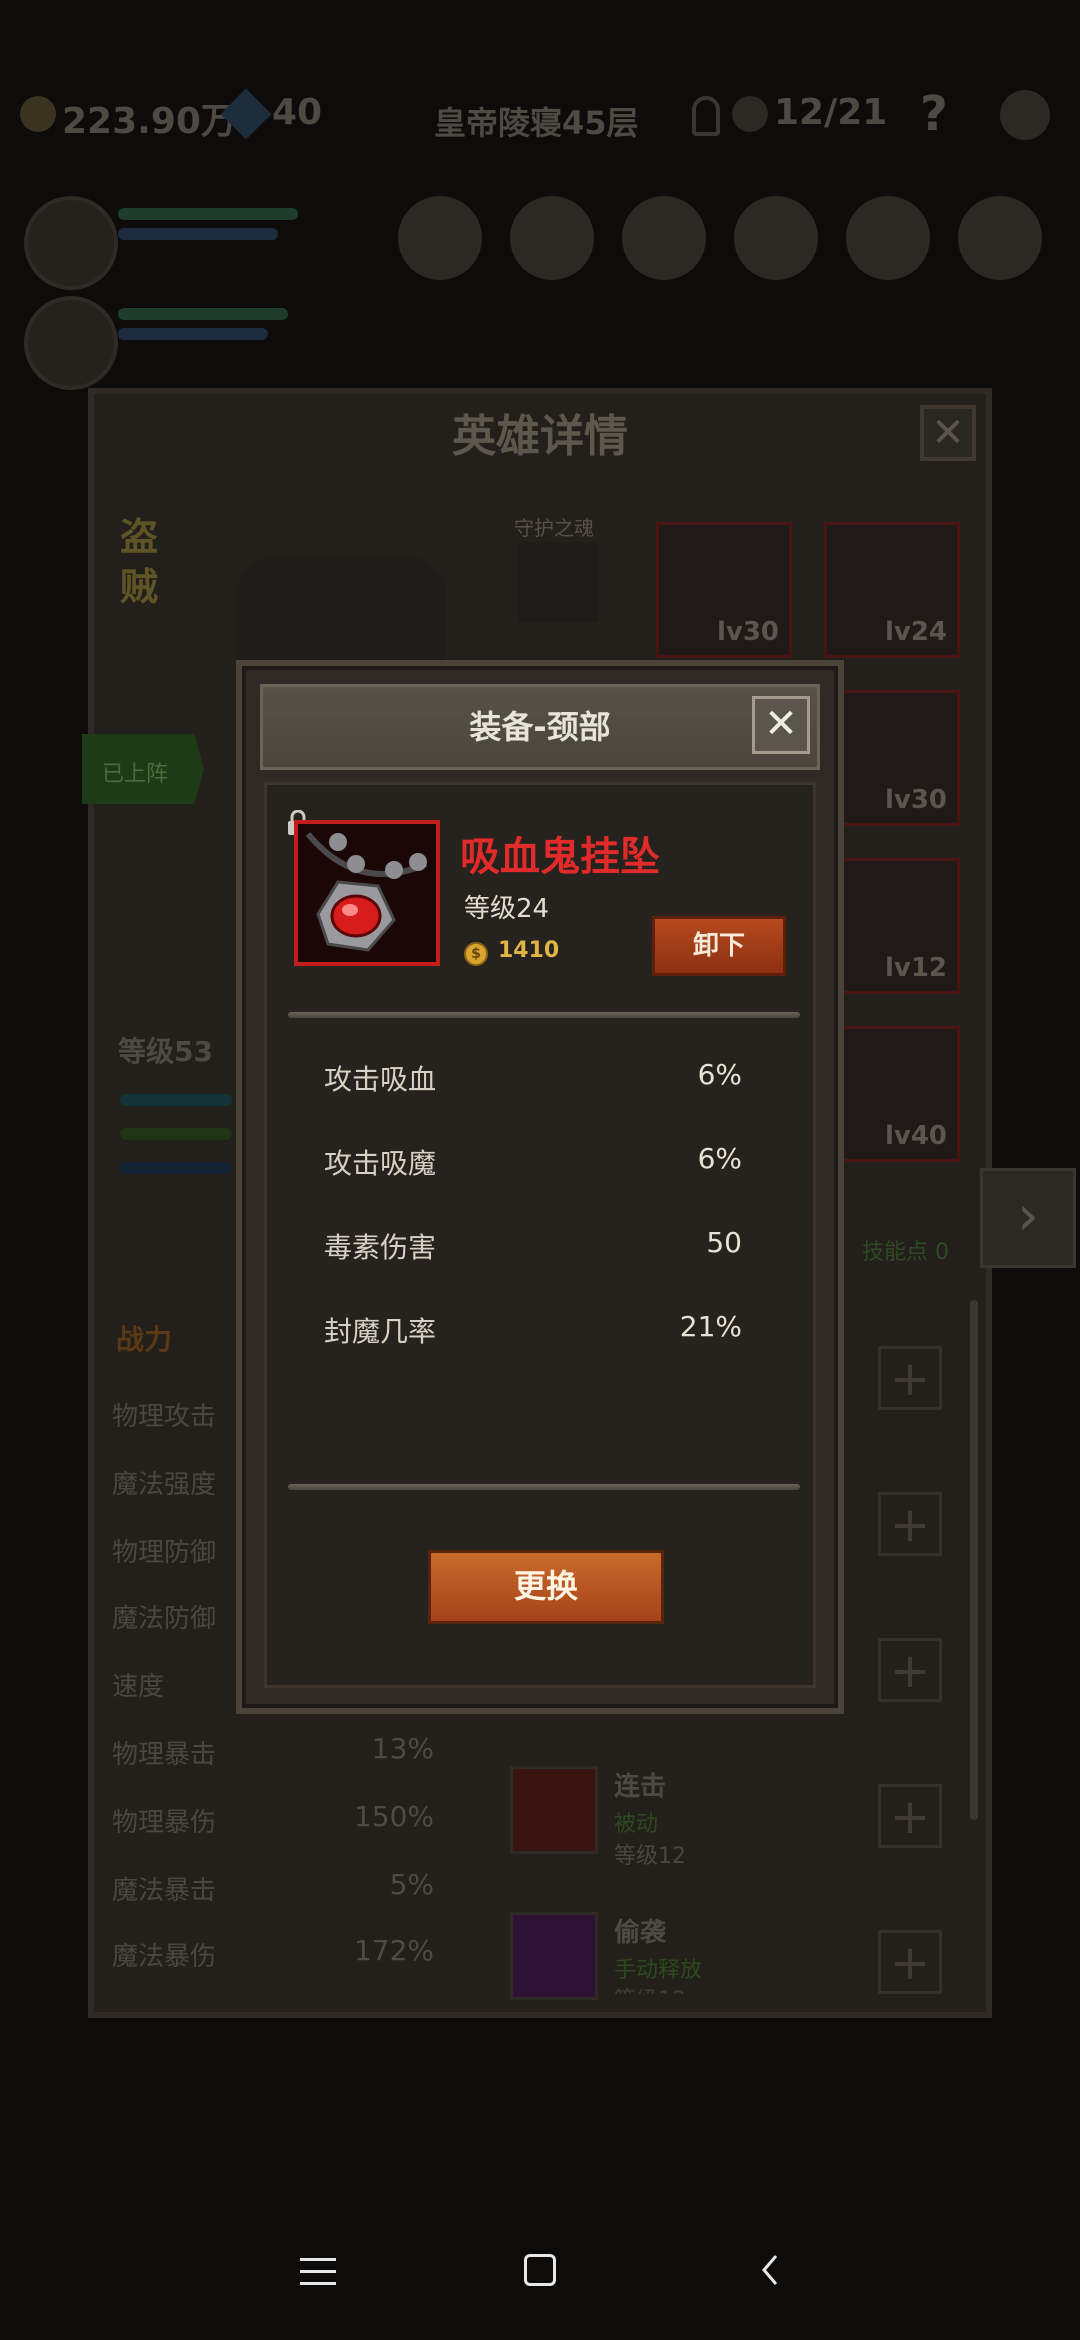  I want to click on stat-name: 物理防御, so click(164, 1553).